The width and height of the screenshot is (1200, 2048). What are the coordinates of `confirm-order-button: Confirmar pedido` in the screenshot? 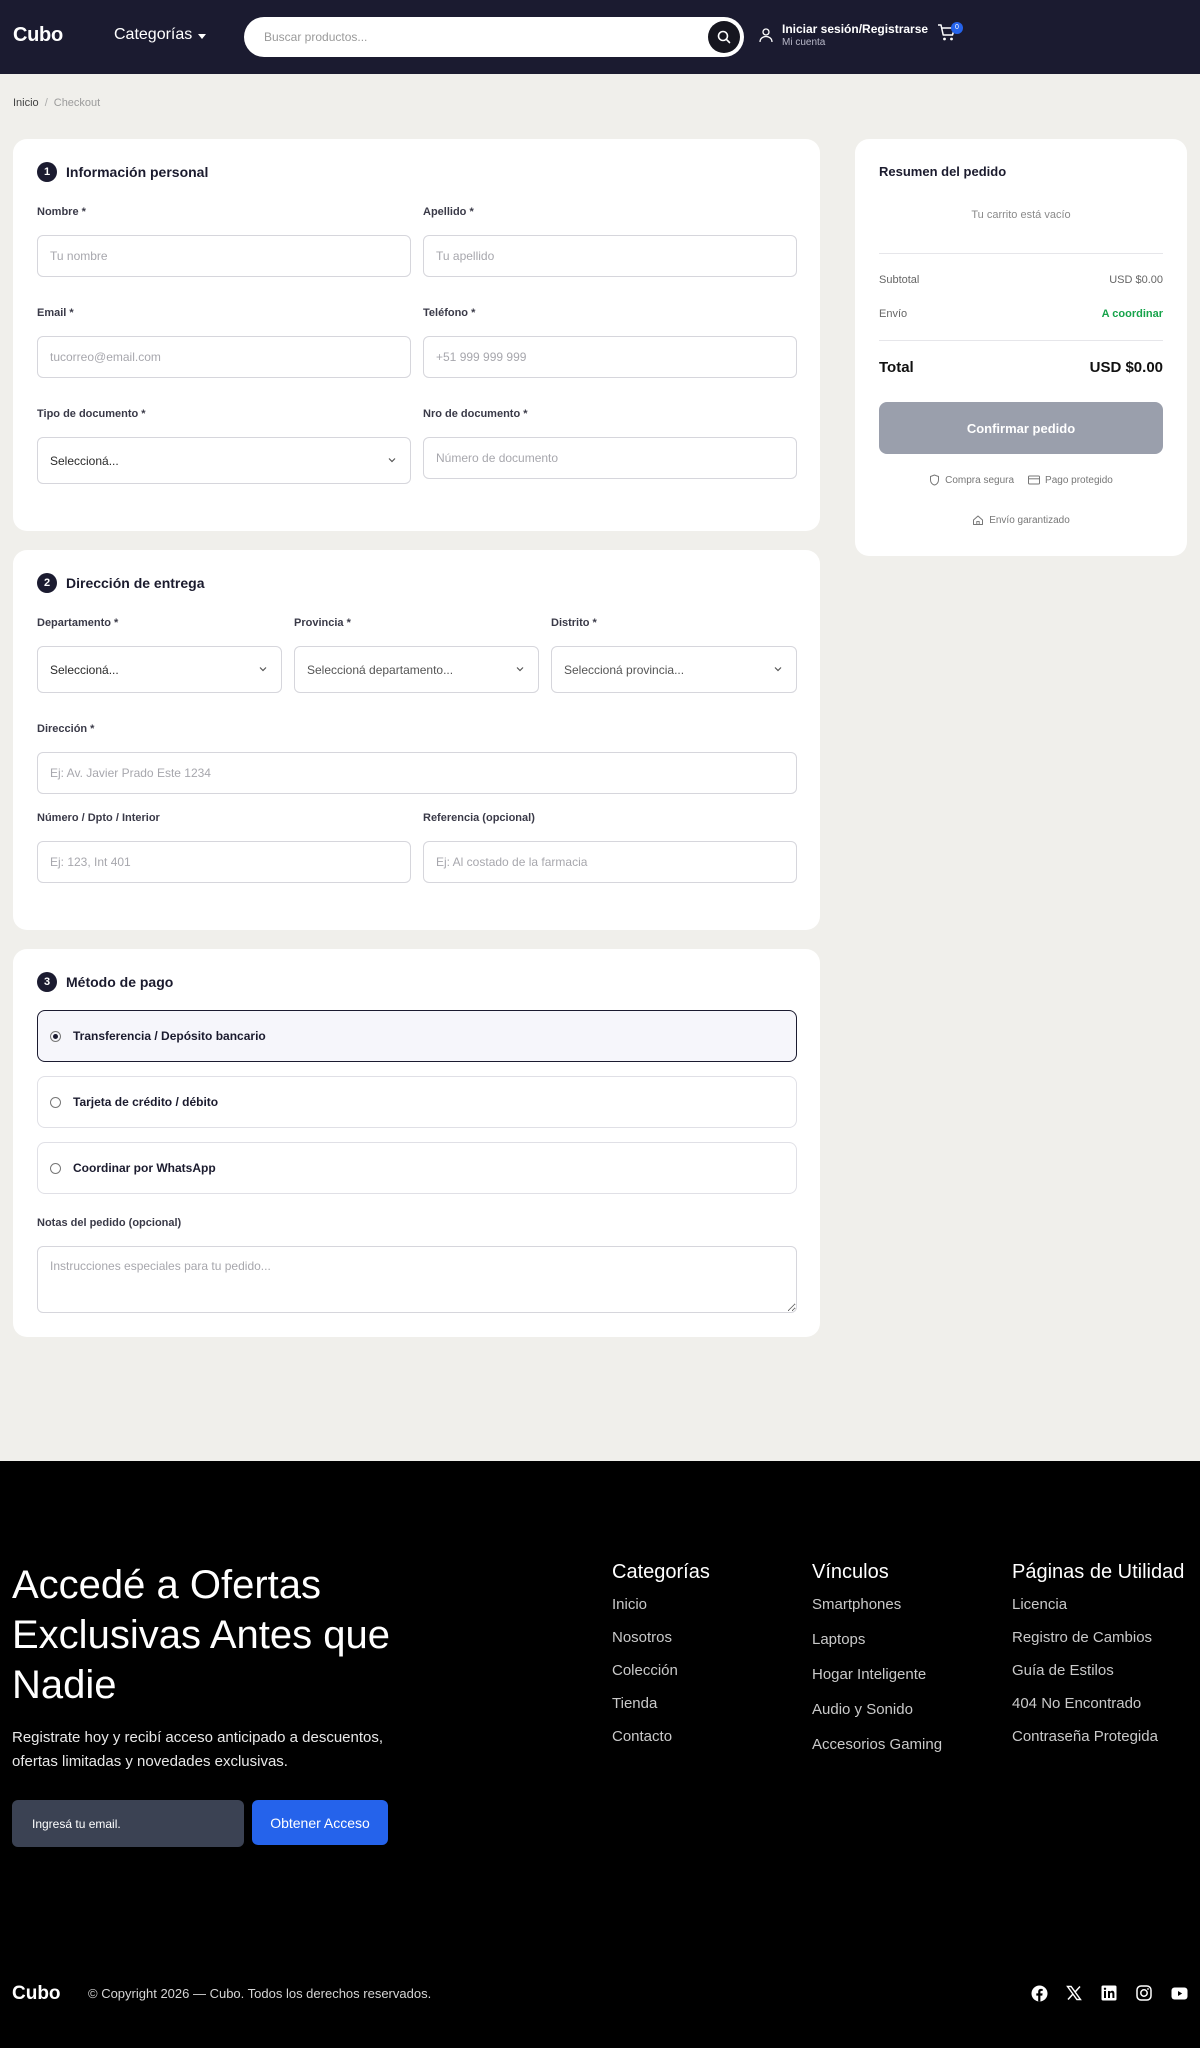 It's located at (1021, 428).